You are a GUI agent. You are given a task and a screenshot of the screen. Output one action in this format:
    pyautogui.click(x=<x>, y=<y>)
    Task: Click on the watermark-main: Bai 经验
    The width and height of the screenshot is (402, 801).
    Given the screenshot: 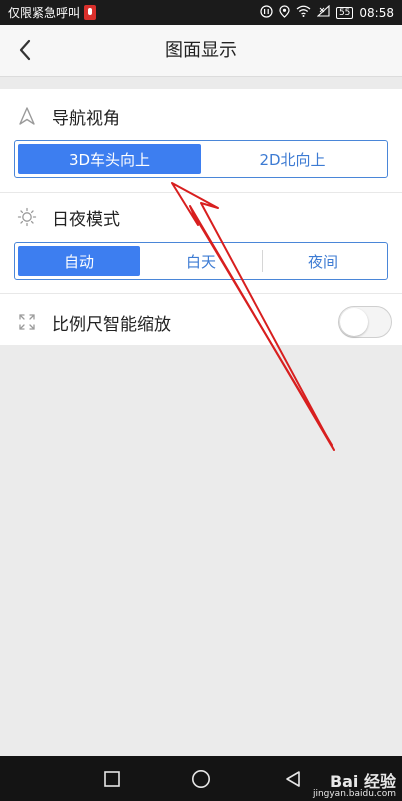 What is the action you would take?
    pyautogui.click(x=362, y=781)
    